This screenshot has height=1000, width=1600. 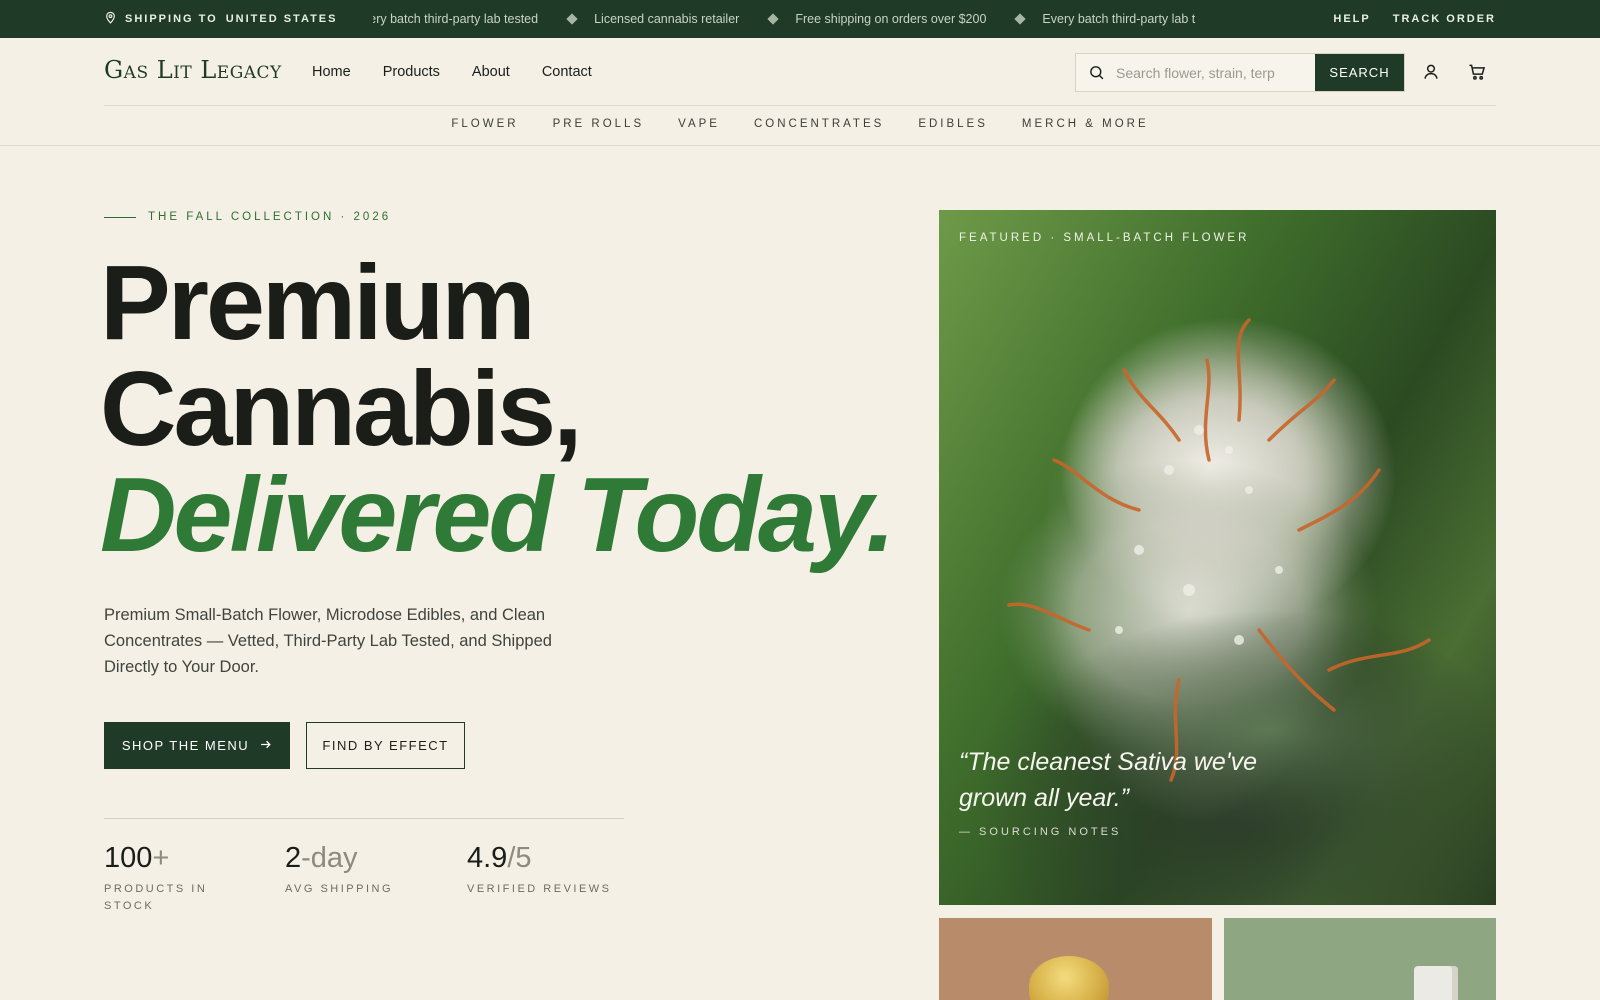 I want to click on eyebrow-text: THE FALL COLLECTION · 2026, so click(x=270, y=217).